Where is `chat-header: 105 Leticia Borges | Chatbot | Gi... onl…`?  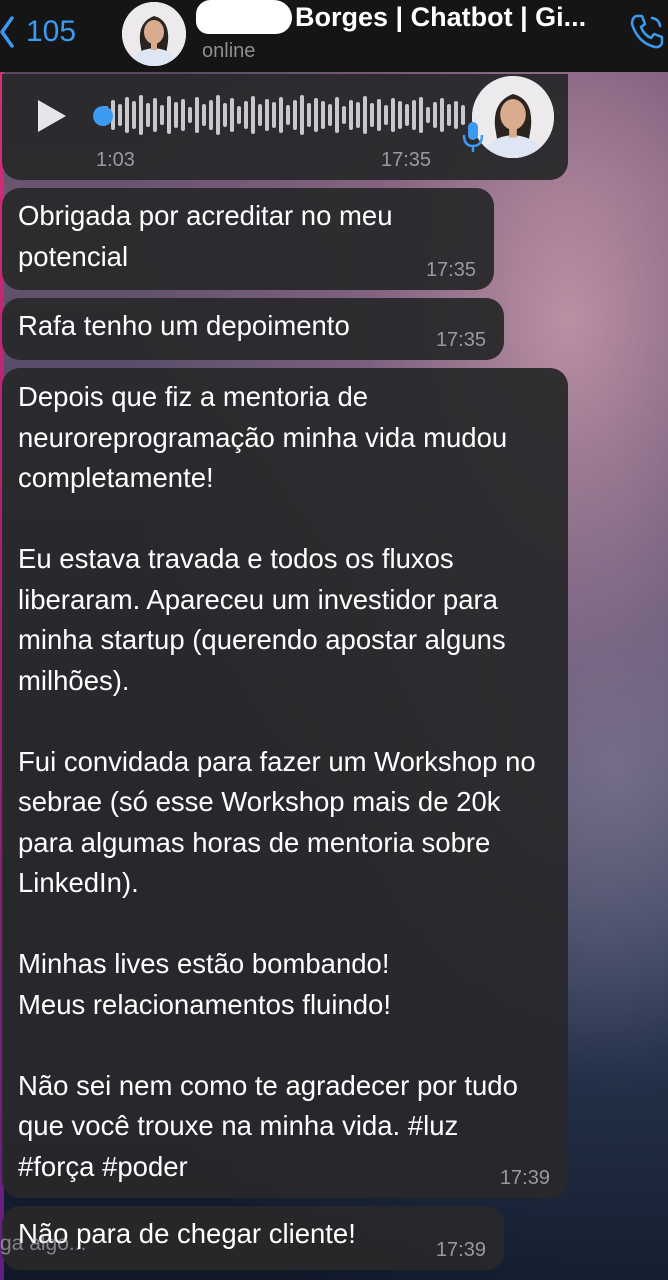
chat-header: 105 Leticia Borges | Chatbot | Gi... onl… is located at coordinates (334, 36).